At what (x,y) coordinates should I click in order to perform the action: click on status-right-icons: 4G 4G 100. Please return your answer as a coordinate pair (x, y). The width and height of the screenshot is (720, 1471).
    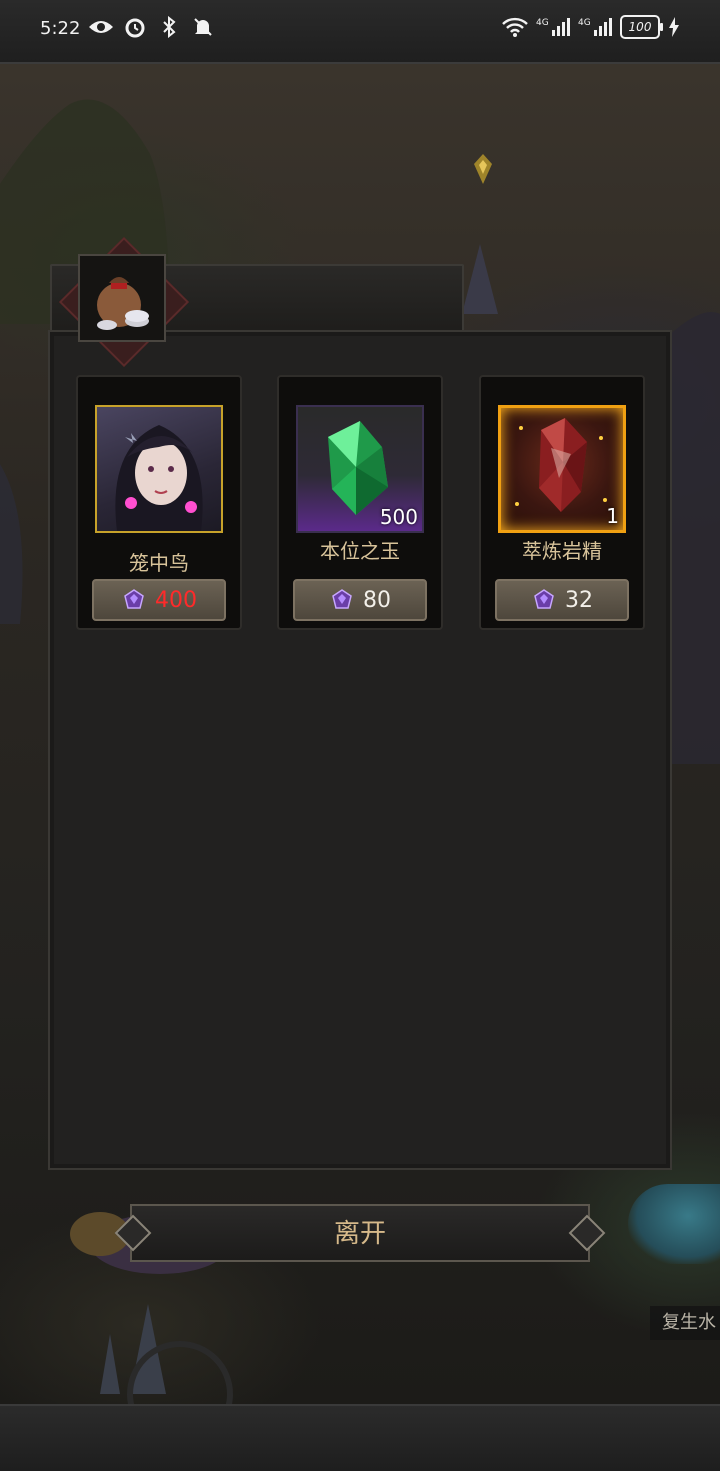
    Looking at the image, I should click on (591, 27).